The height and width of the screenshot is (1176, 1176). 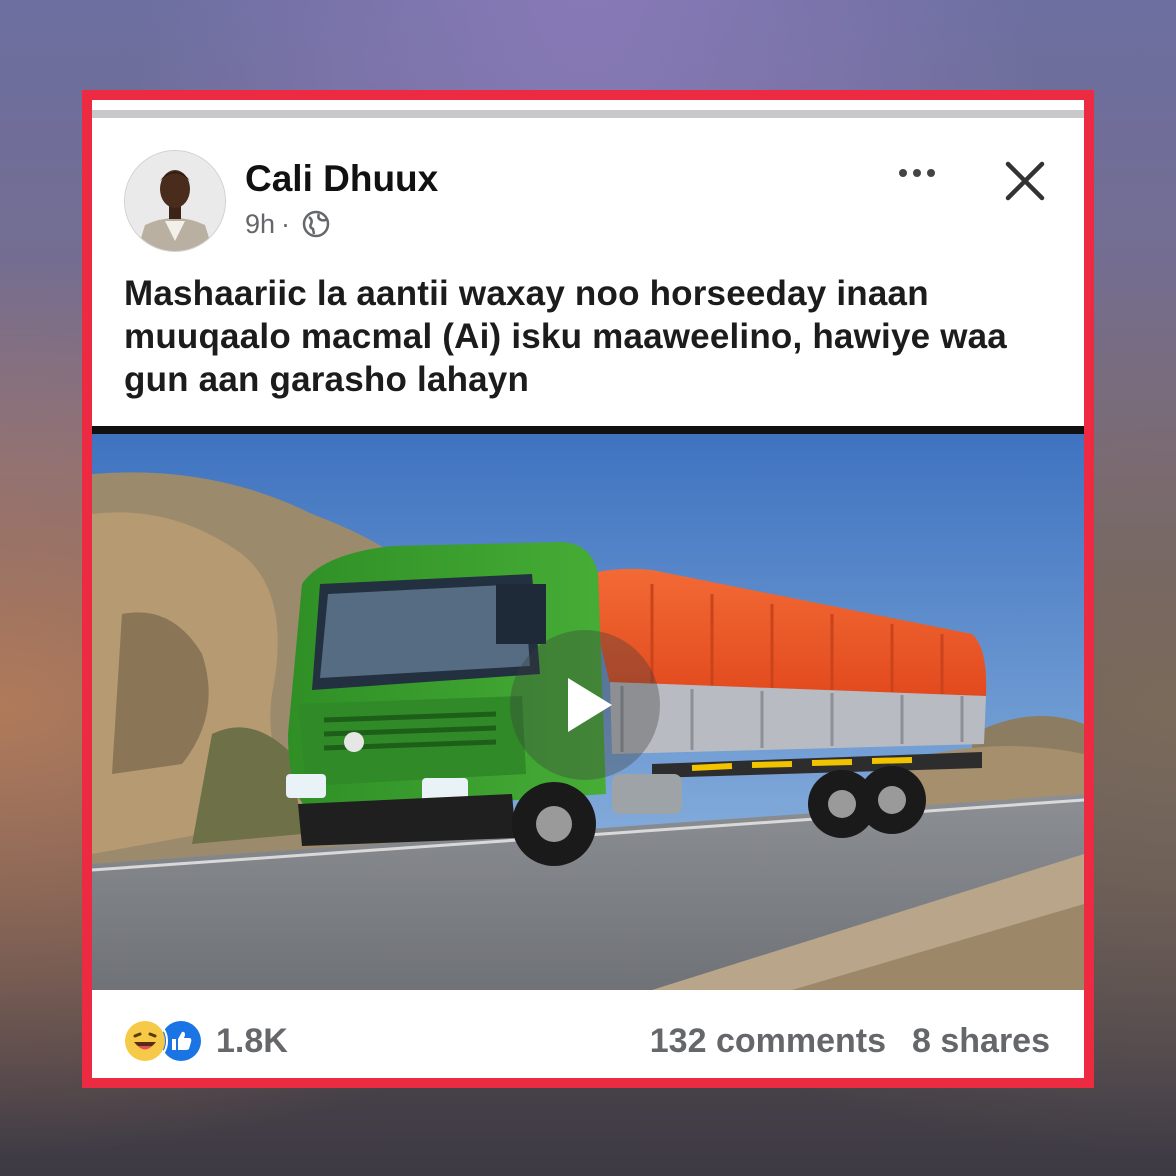 What do you see at coordinates (917, 173) in the screenshot?
I see `more-options-icon` at bounding box center [917, 173].